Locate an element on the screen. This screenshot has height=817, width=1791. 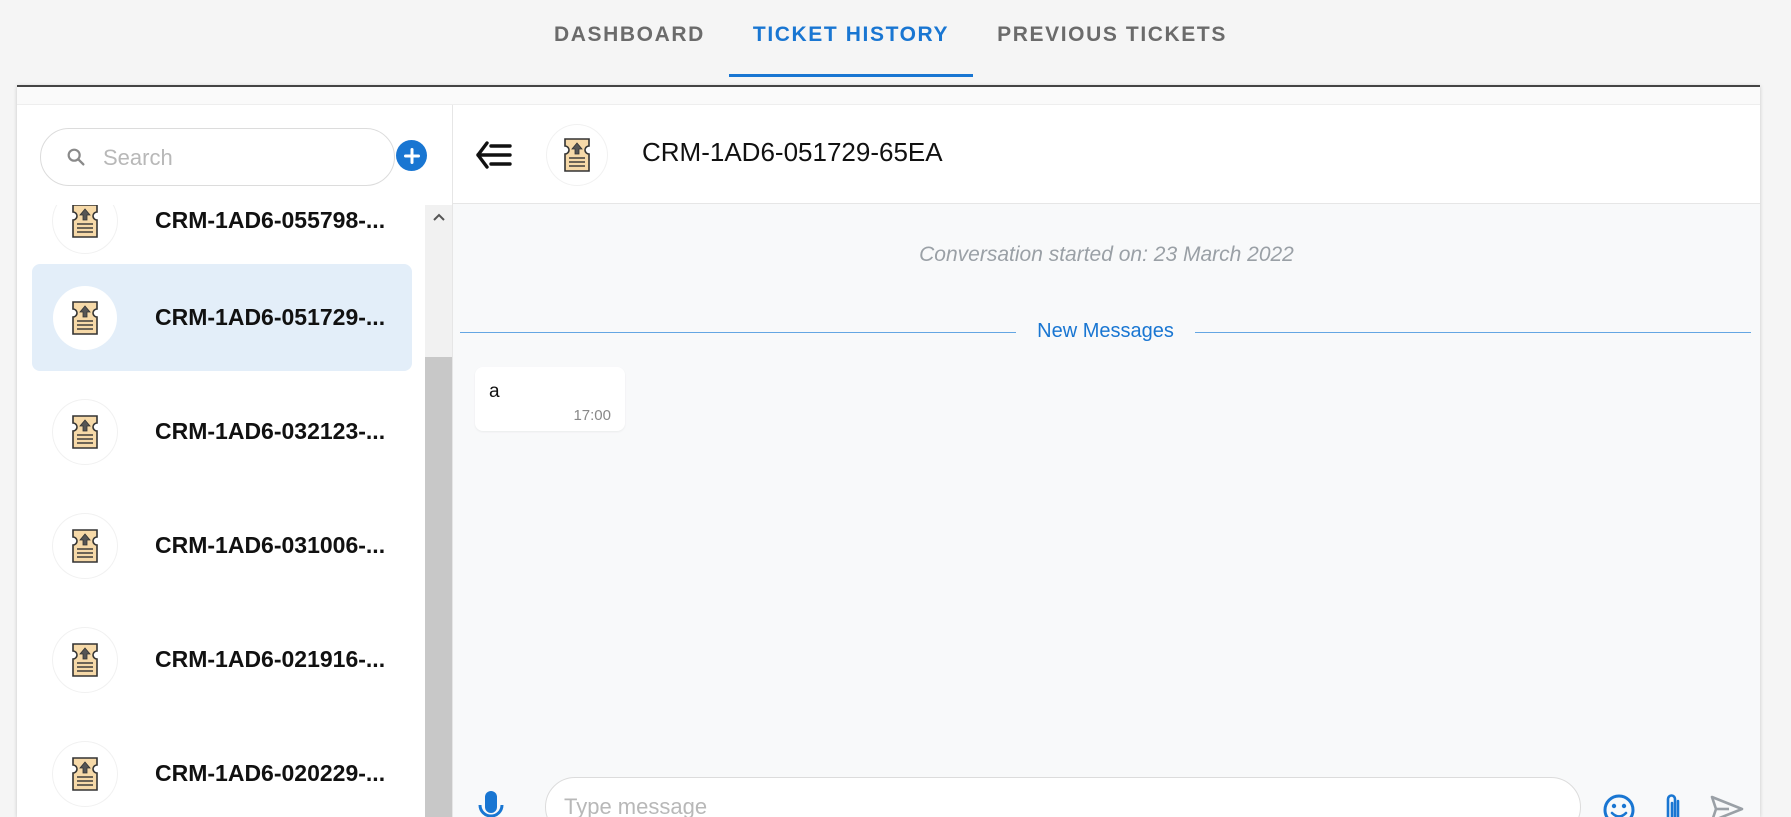
attach-button is located at coordinates (1673, 804).